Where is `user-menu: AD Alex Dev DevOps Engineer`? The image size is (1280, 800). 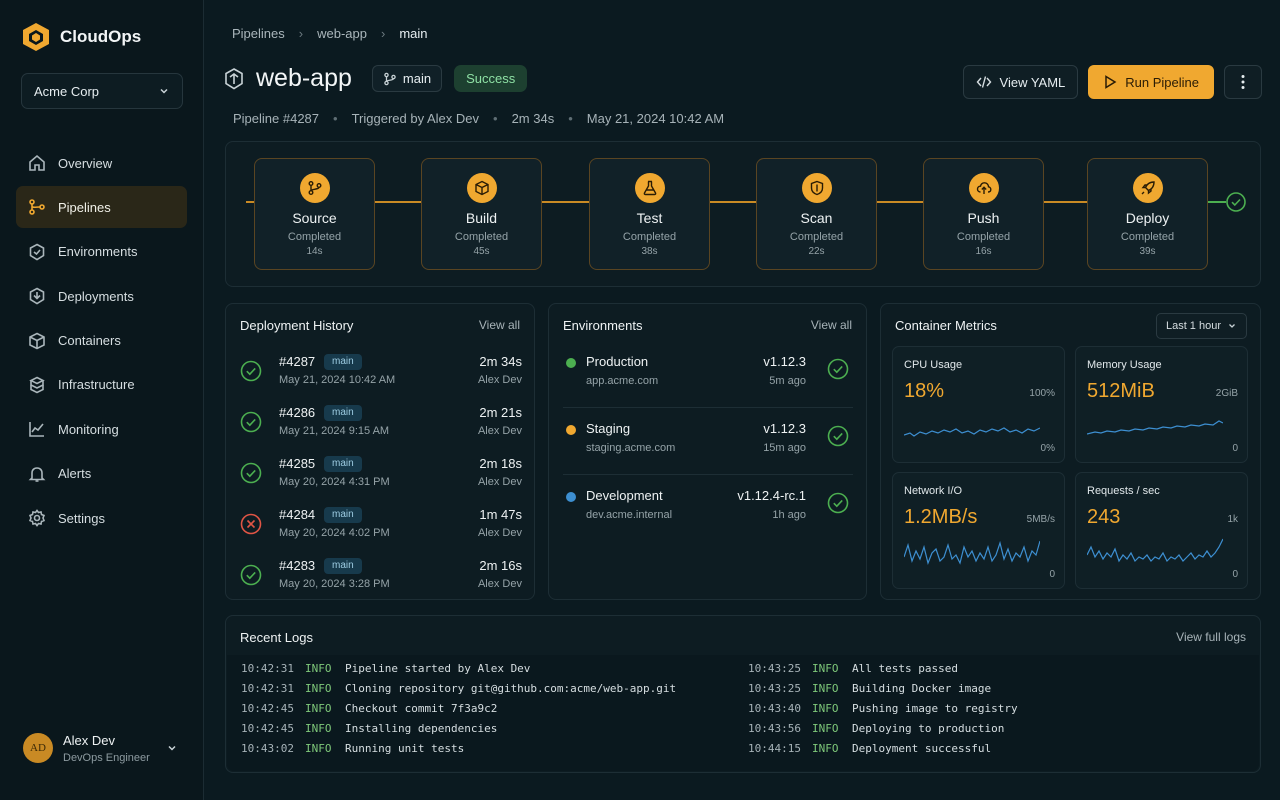 user-menu: AD Alex Dev DevOps Engineer is located at coordinates (102, 748).